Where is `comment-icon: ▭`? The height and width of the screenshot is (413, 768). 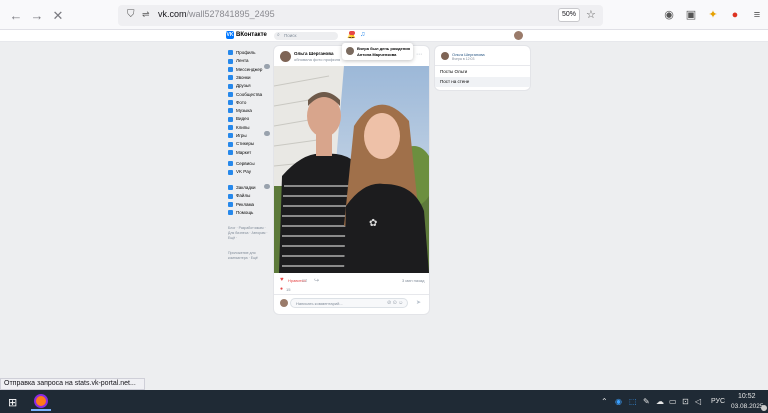
comment-icon: ▭ is located at coordinates (305, 280).